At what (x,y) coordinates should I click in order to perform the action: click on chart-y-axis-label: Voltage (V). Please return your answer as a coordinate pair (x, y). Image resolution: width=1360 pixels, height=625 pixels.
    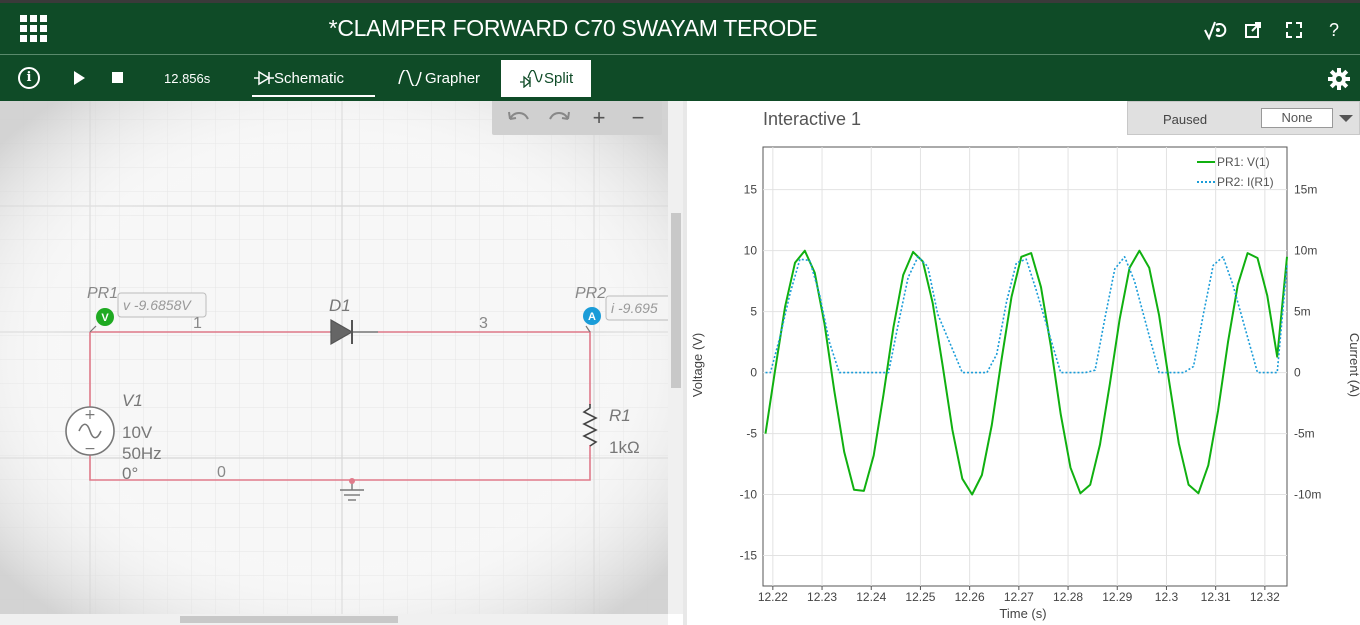
    Looking at the image, I should click on (697, 365).